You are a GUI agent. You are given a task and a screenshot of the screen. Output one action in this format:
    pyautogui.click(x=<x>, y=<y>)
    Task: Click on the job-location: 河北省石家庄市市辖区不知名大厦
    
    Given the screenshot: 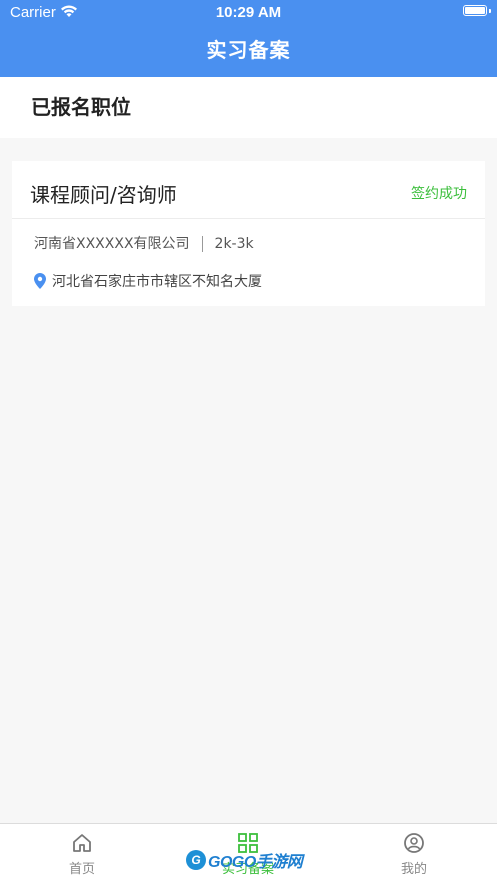 What is the action you would take?
    pyautogui.click(x=148, y=281)
    